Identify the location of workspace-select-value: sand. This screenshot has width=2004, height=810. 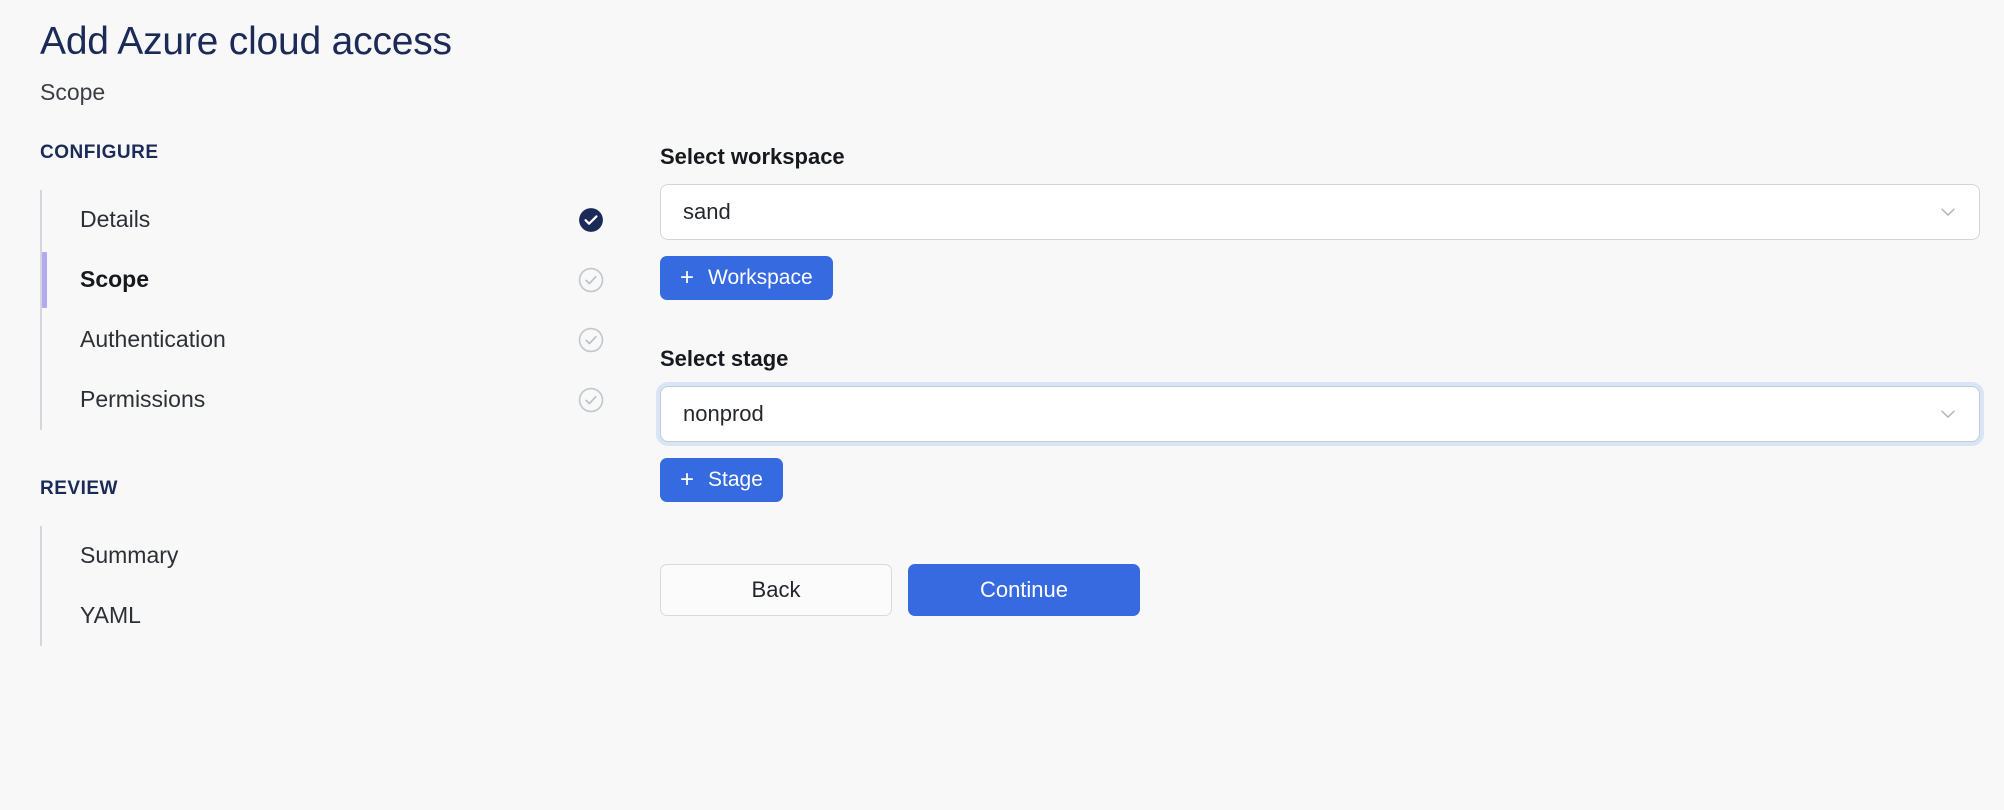
(707, 211).